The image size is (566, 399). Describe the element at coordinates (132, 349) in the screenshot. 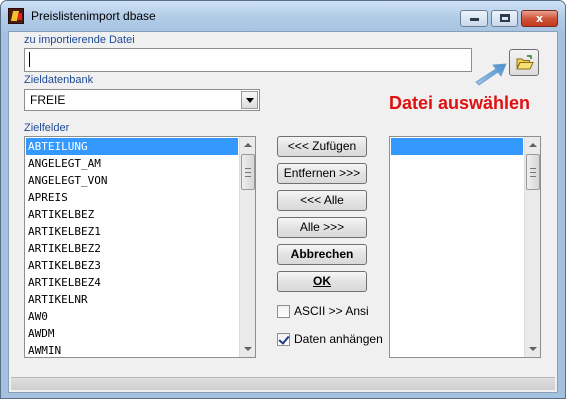

I see `list-item: AWMIN` at that location.